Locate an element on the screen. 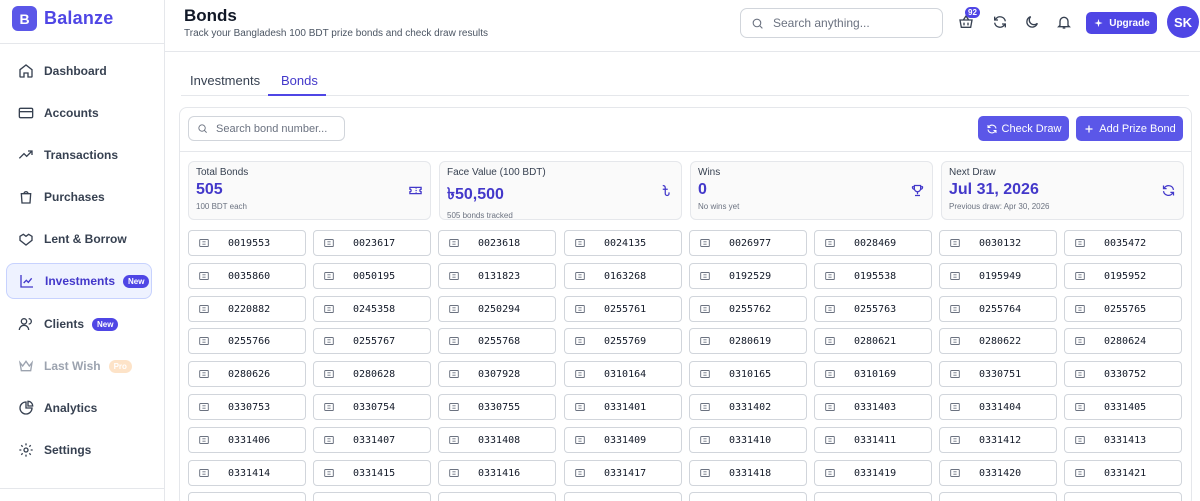 This screenshot has height=501, width=1200. bond-cell: 0331409 is located at coordinates (623, 440).